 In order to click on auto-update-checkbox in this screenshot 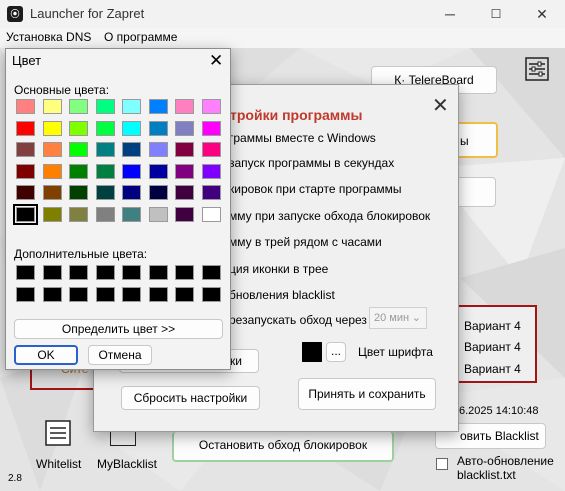, I will do `click(442, 464)`.